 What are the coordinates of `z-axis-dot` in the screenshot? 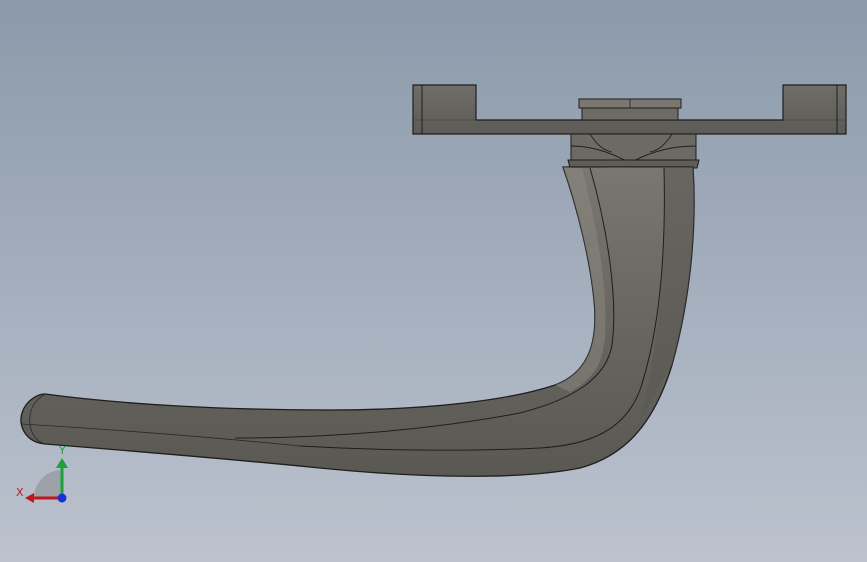 It's located at (62, 498).